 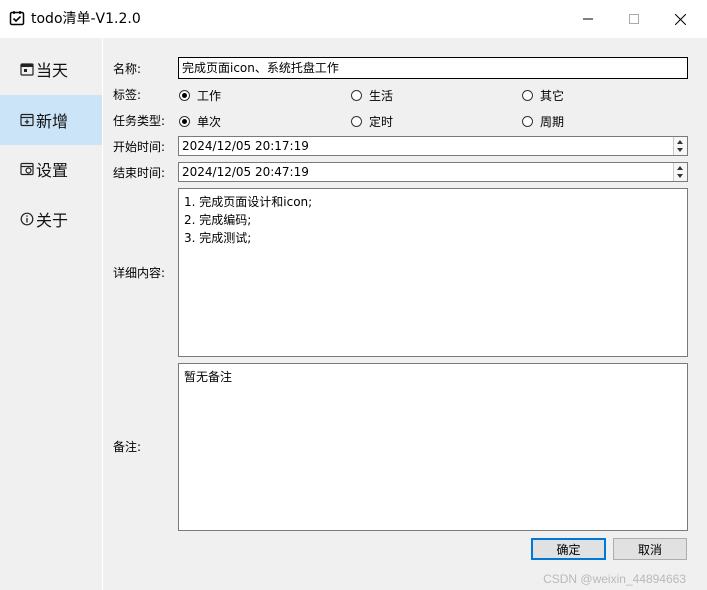 What do you see at coordinates (245, 172) in the screenshot?
I see `end-time-value: 2024/12/05 20:47:19` at bounding box center [245, 172].